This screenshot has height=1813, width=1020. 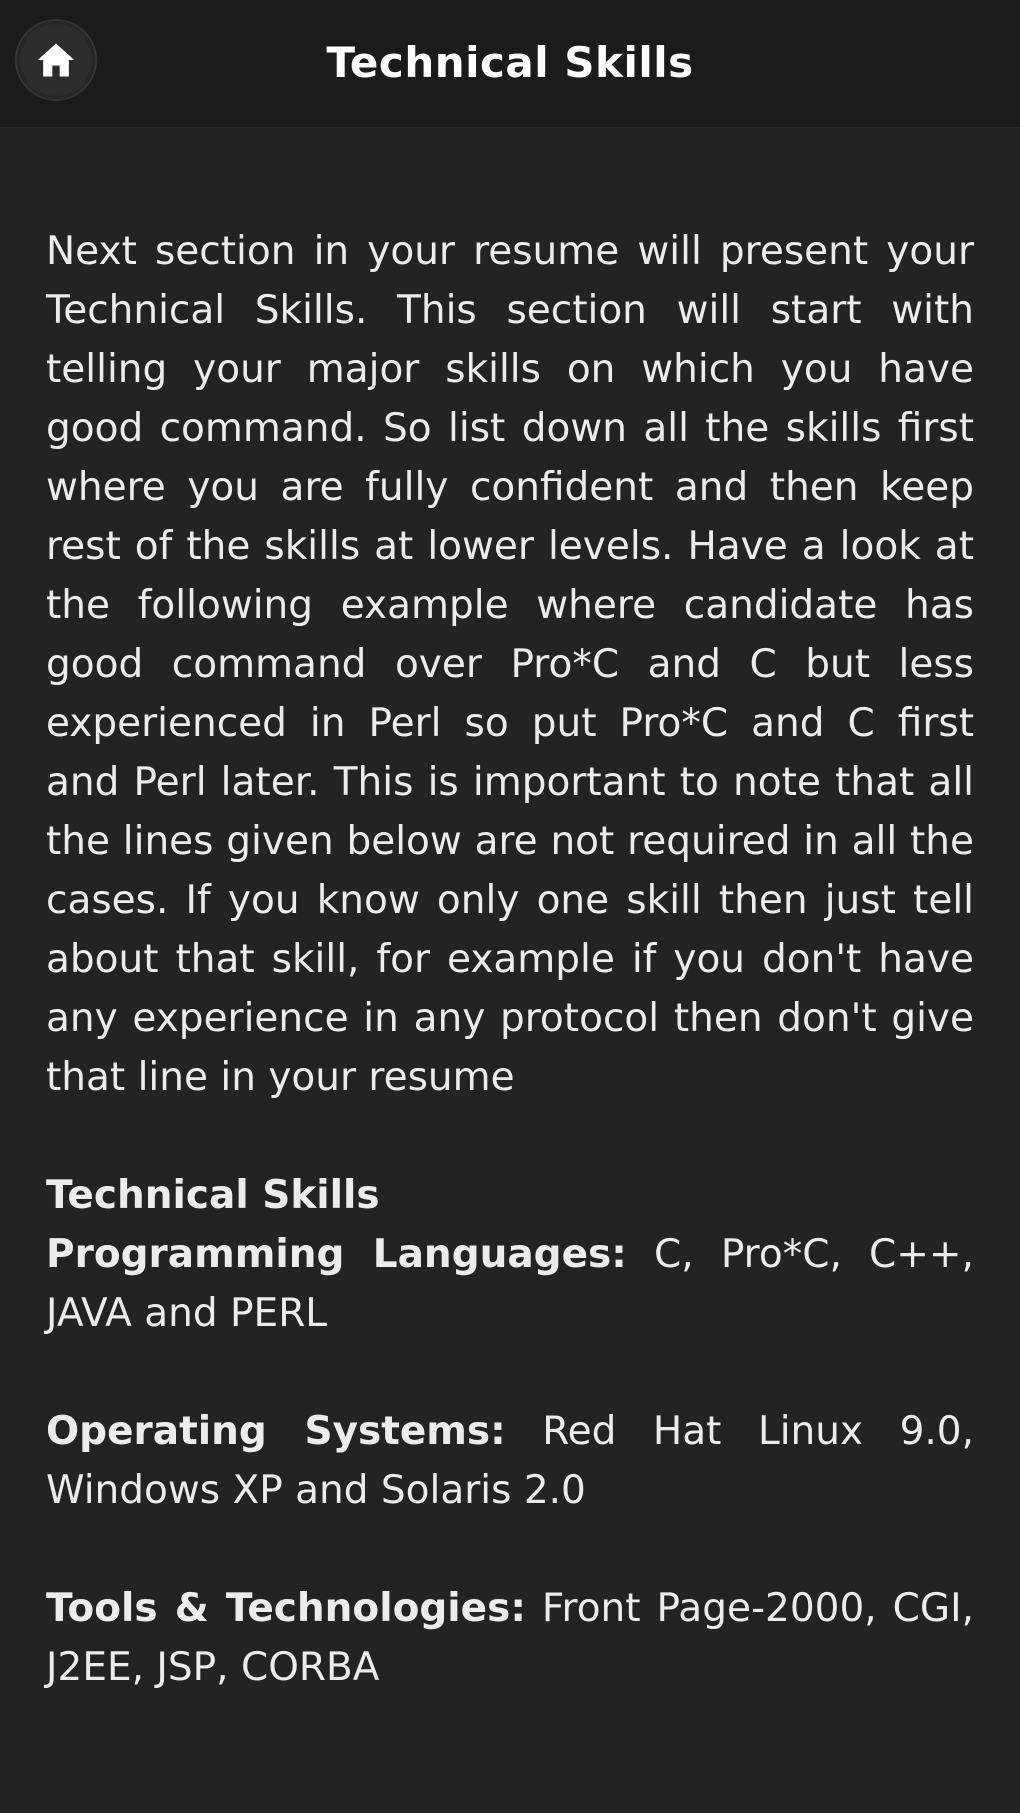 I want to click on app-header: Technical Skills, so click(x=510, y=64).